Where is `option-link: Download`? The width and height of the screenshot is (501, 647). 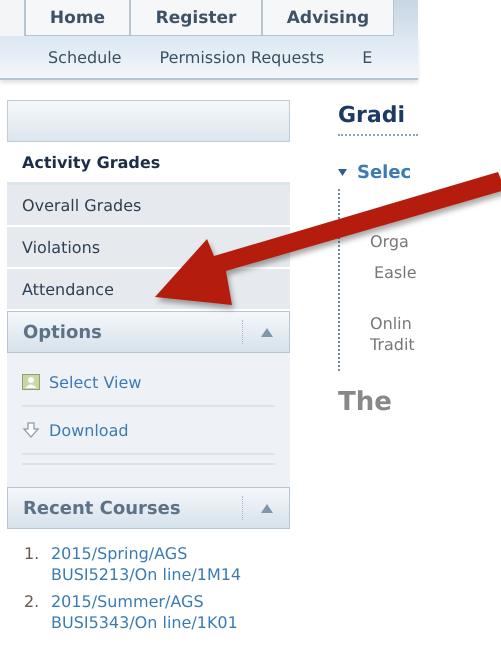
option-link: Download is located at coordinates (89, 430).